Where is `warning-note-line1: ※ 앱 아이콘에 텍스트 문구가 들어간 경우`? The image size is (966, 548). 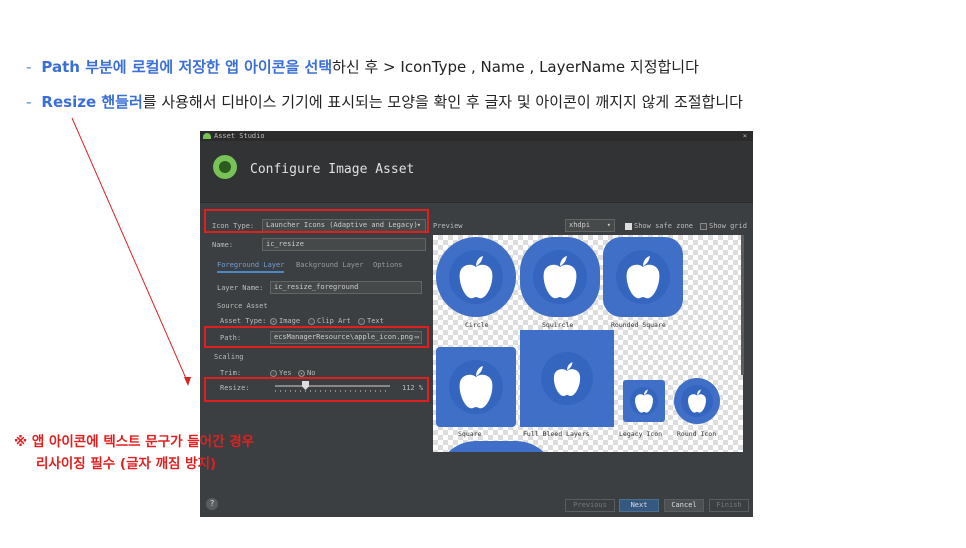
warning-note-line1: ※ 앱 아이콘에 텍스트 문구가 들어간 경우 is located at coordinates (134, 442).